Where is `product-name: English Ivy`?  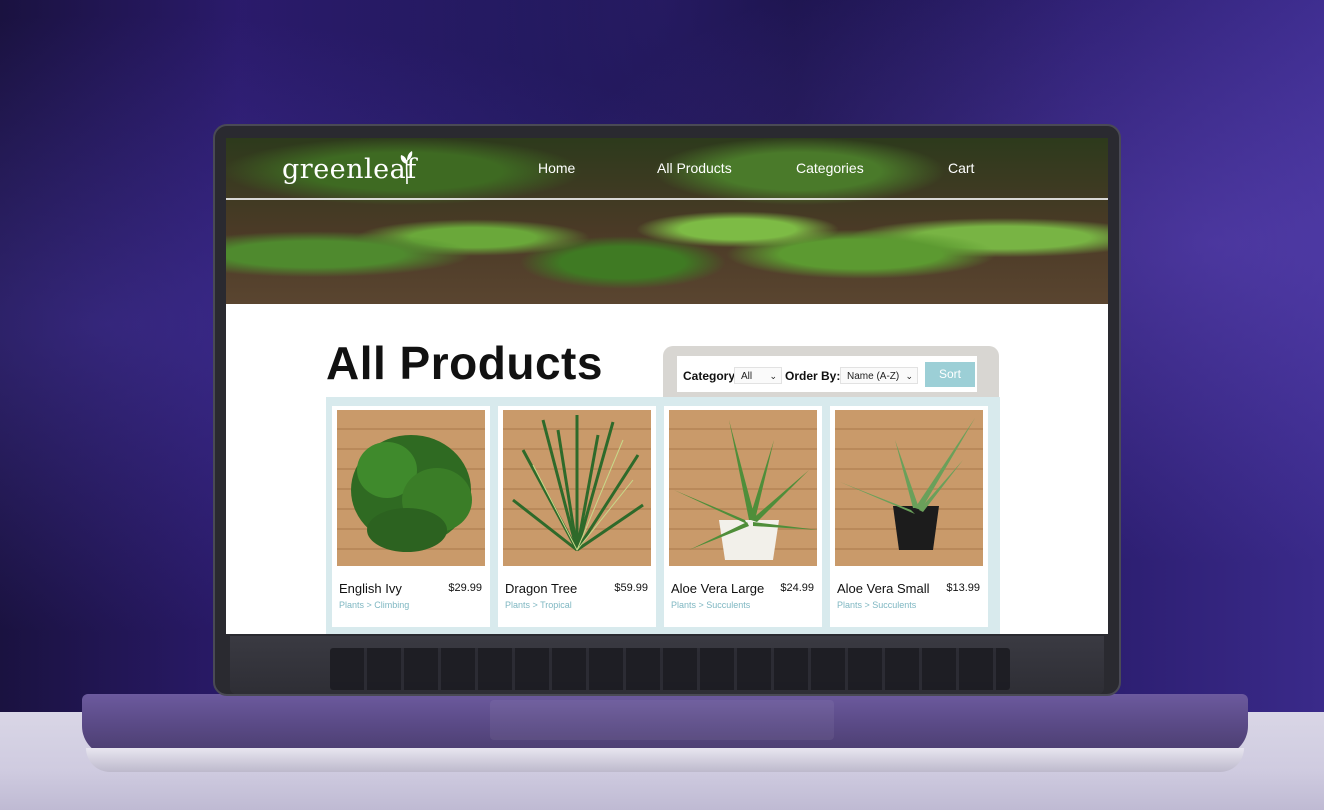 product-name: English Ivy is located at coordinates (370, 588).